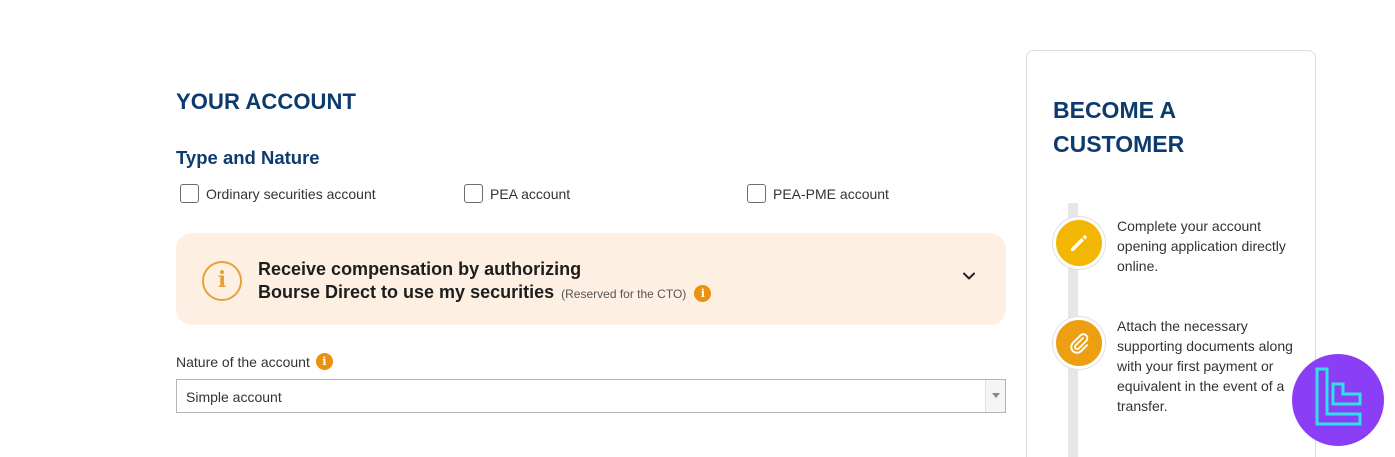 This screenshot has height=457, width=1395. What do you see at coordinates (624, 294) in the screenshot?
I see `panel-note: (Reserved for the CTO)` at bounding box center [624, 294].